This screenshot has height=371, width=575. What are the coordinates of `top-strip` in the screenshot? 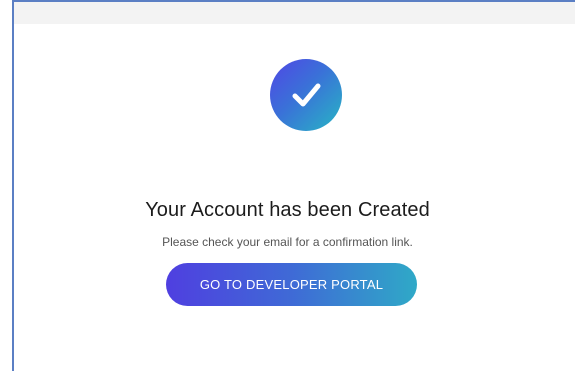 It's located at (294, 13).